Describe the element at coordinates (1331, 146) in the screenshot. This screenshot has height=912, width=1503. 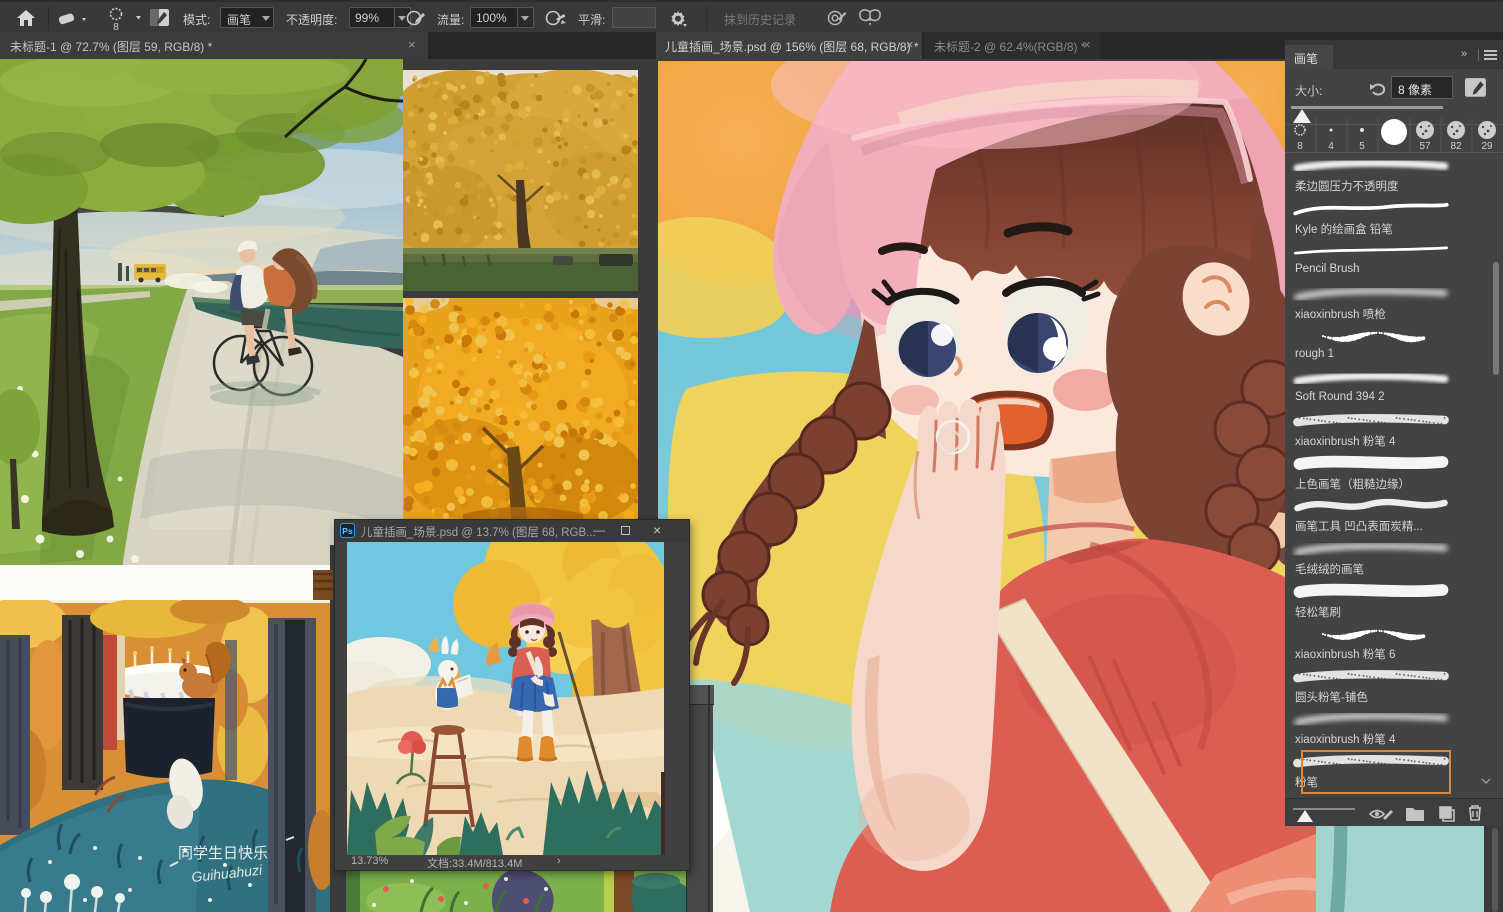
I see `svg-text: 4` at that location.